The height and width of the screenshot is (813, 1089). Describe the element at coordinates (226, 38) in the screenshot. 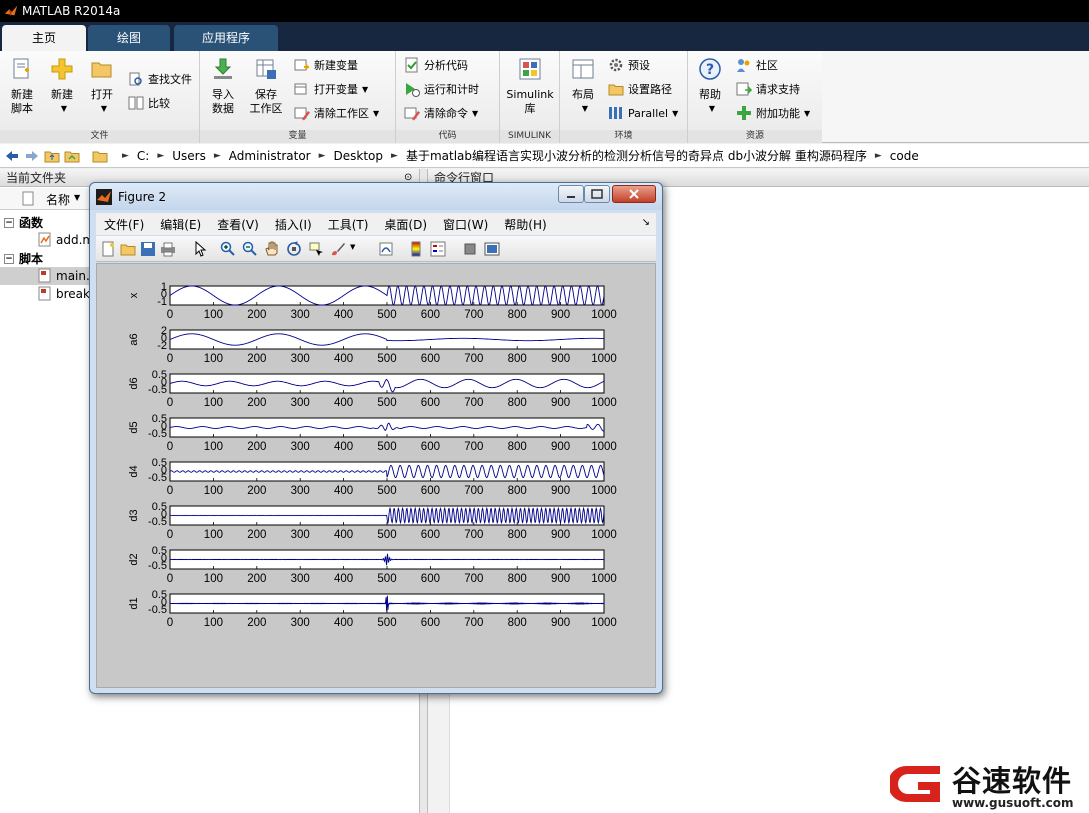

I see `tab-apps: 应用程序` at that location.